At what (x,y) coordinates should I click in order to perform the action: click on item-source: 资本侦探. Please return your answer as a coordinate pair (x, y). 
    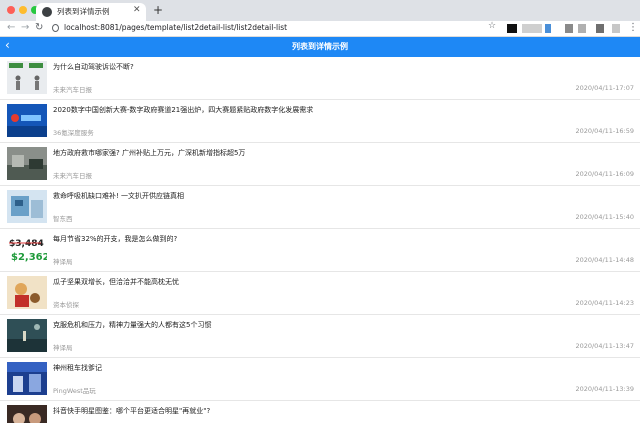
    Looking at the image, I should click on (66, 305).